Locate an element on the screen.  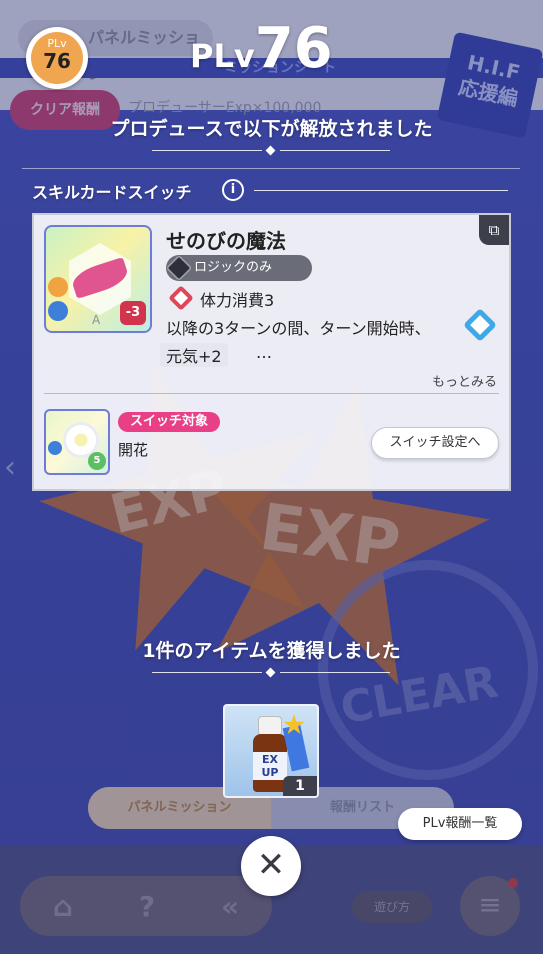
switch-target-card-art: 5 is located at coordinates (77, 442).